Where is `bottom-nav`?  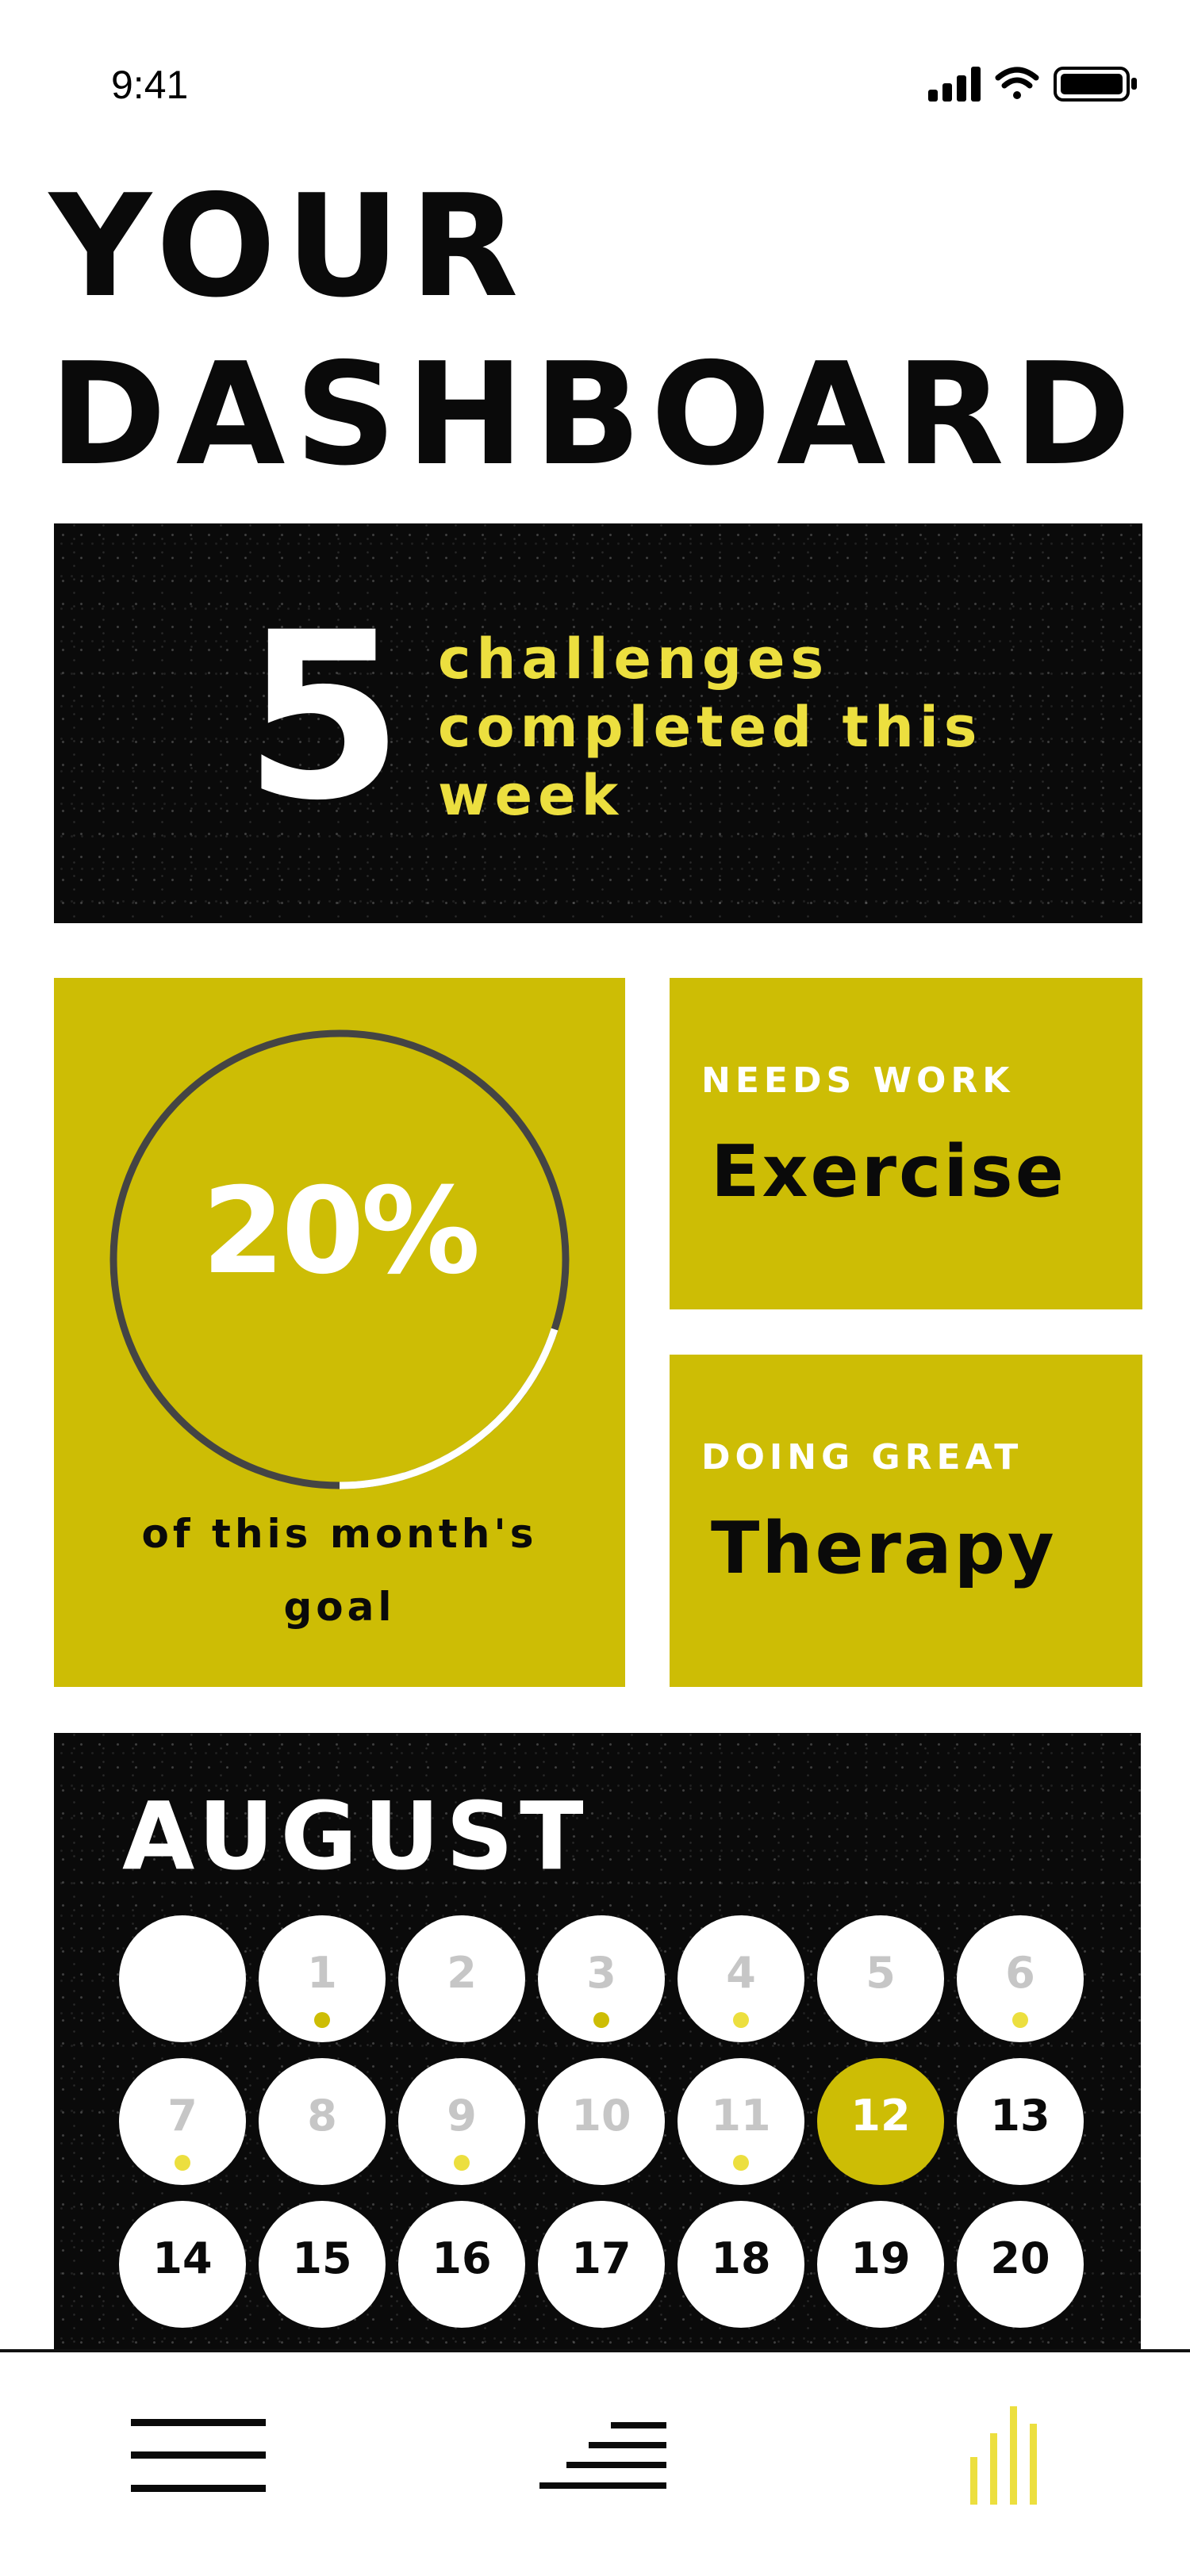 bottom-nav is located at coordinates (595, 2462).